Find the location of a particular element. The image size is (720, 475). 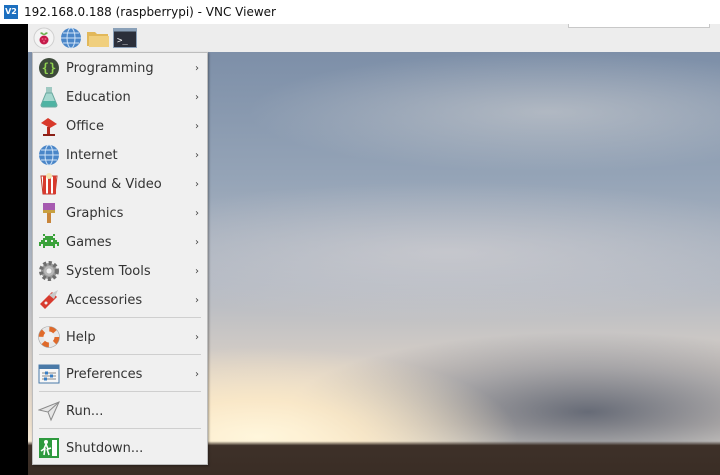

menu-item-office: Office › is located at coordinates (120, 126).